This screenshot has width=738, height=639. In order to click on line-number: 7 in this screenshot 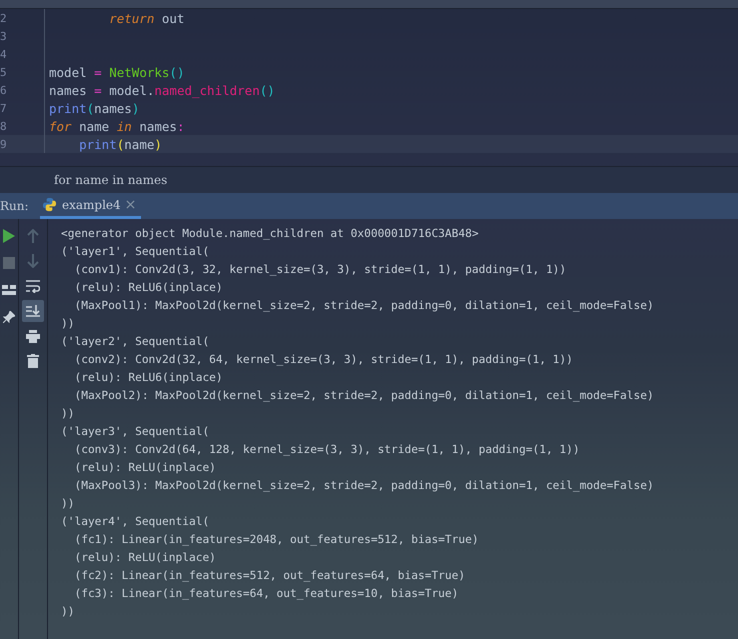, I will do `click(4, 108)`.